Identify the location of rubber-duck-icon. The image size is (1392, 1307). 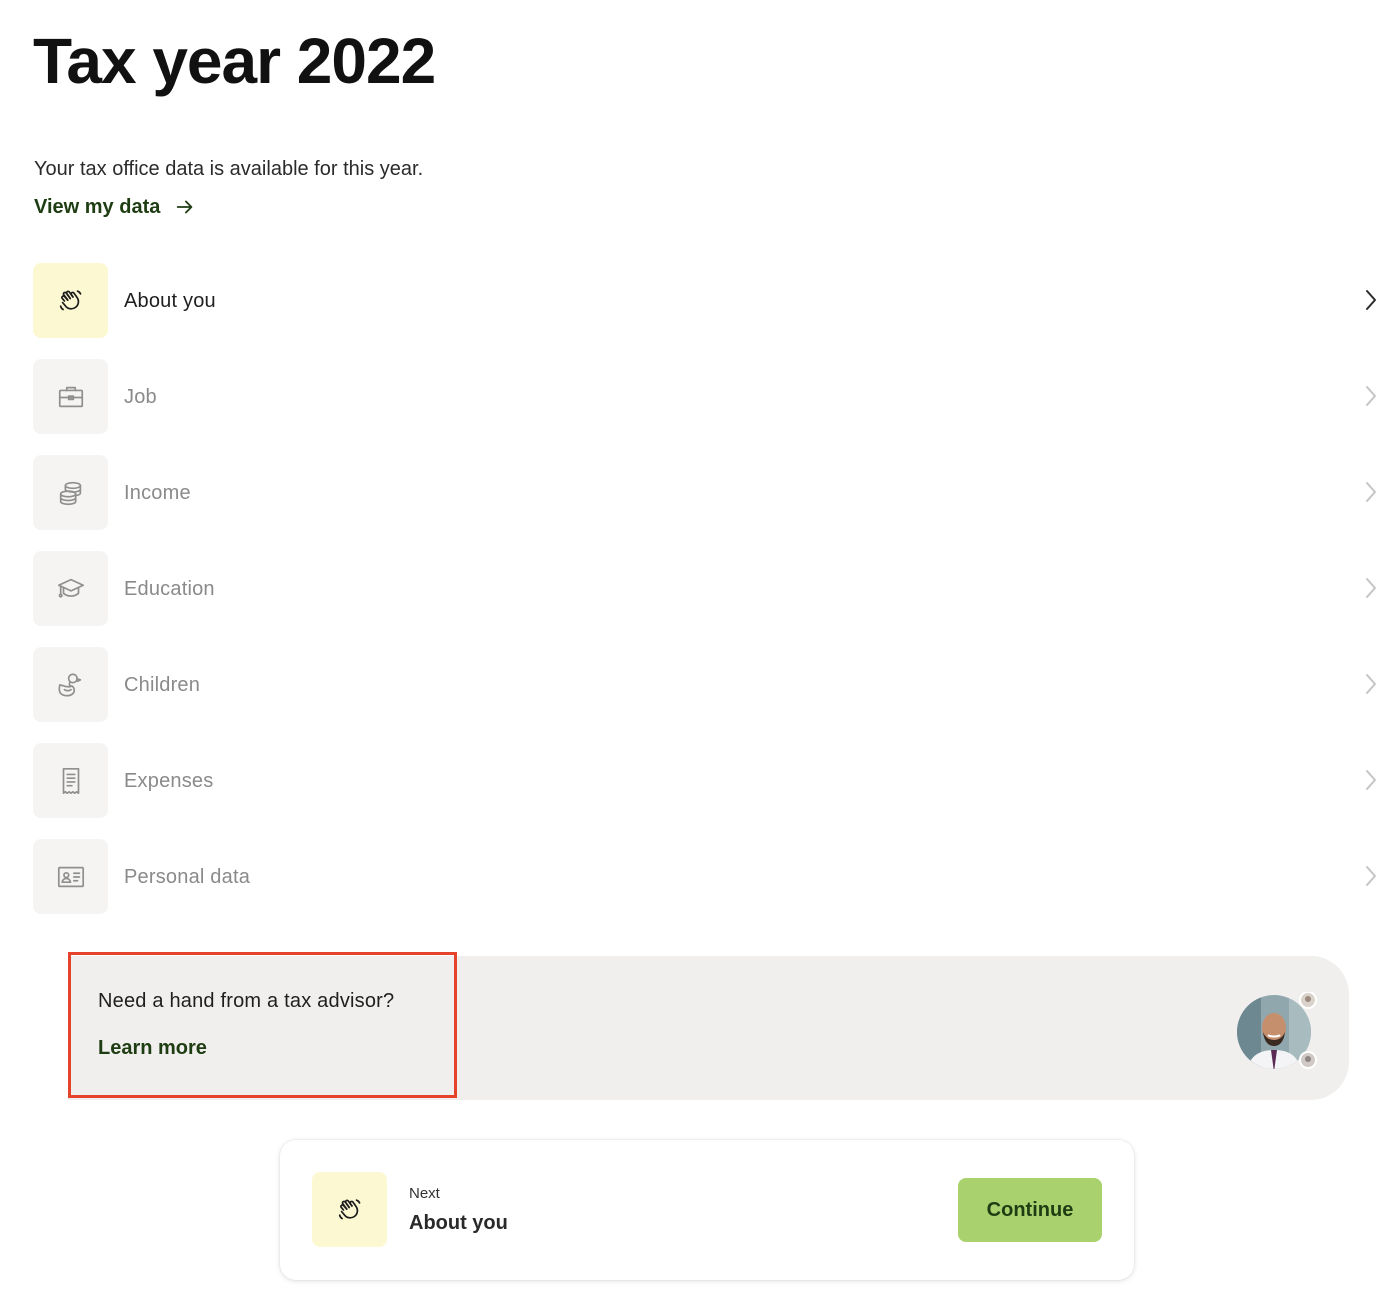
(69, 684).